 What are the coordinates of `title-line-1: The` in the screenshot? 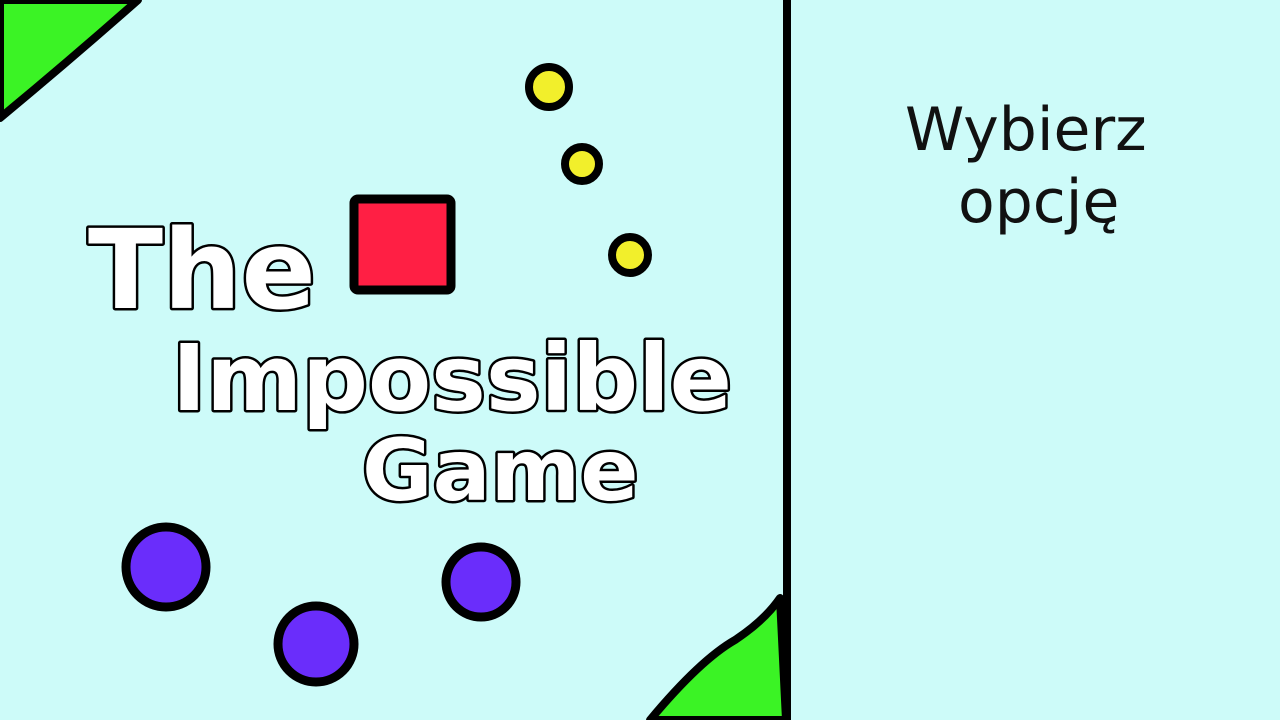 It's located at (202, 270).